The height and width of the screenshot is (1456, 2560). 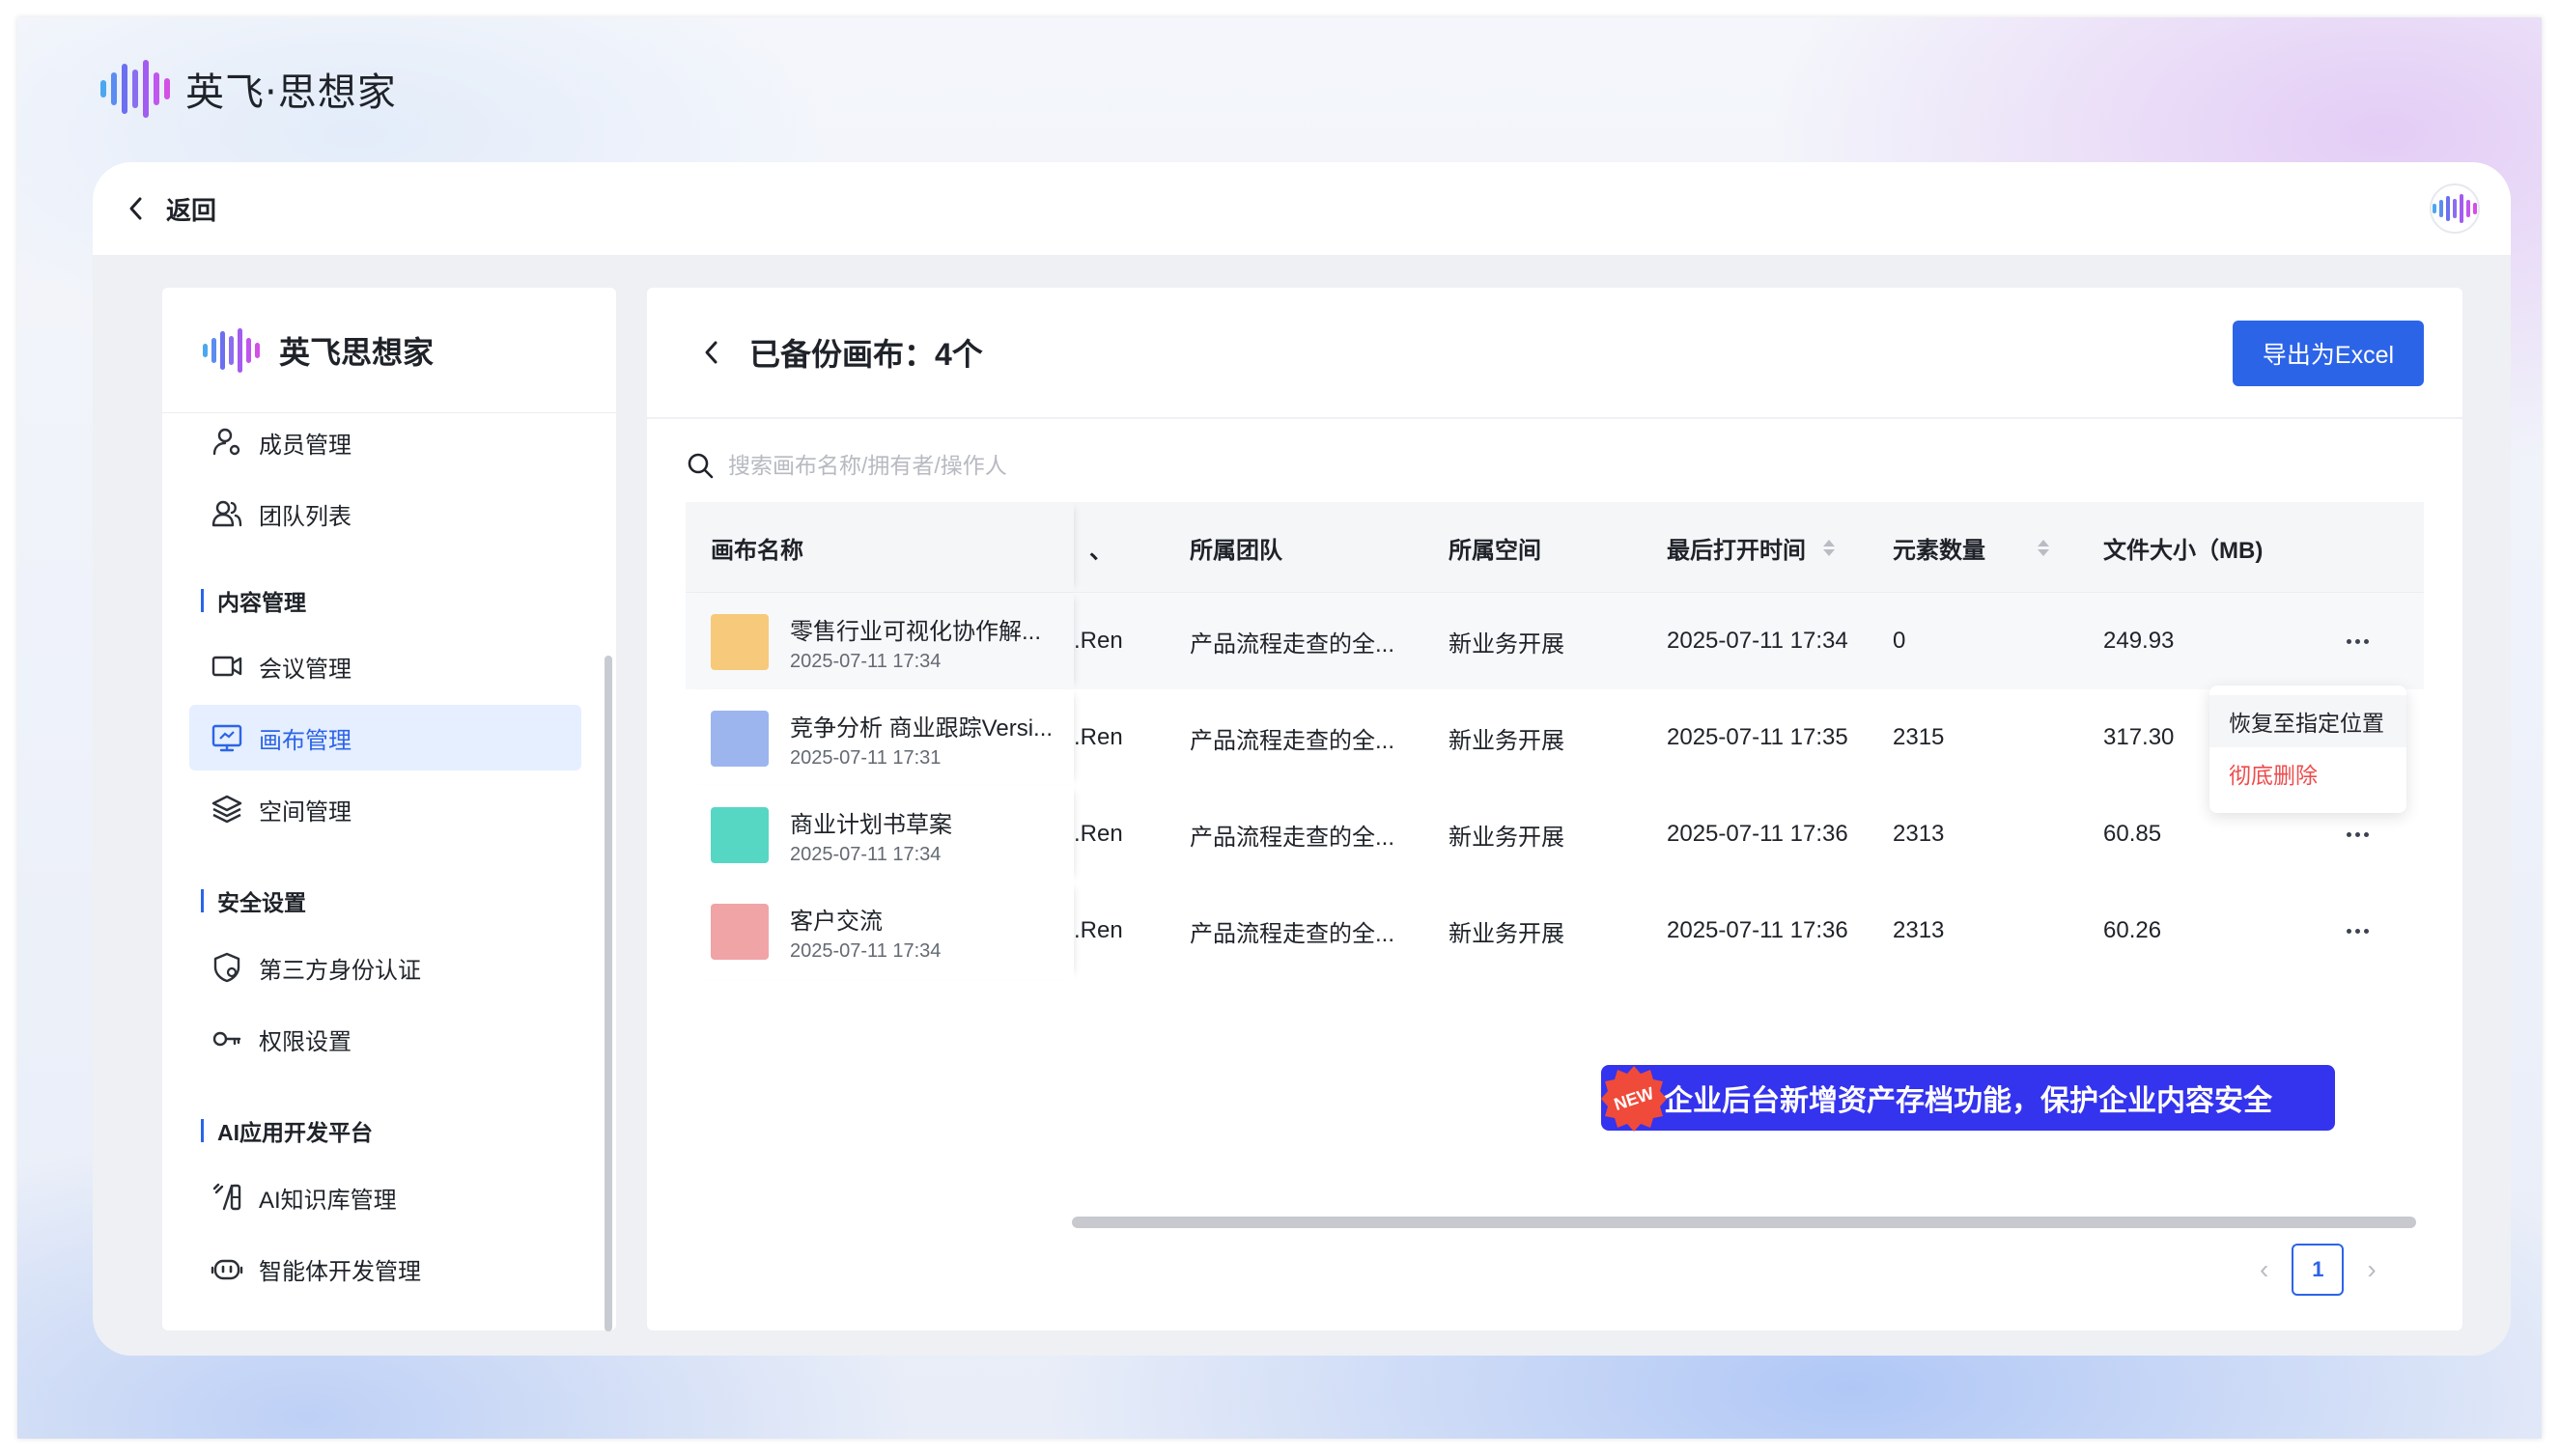 I want to click on prev-page-icon: ‹, so click(x=2264, y=1270).